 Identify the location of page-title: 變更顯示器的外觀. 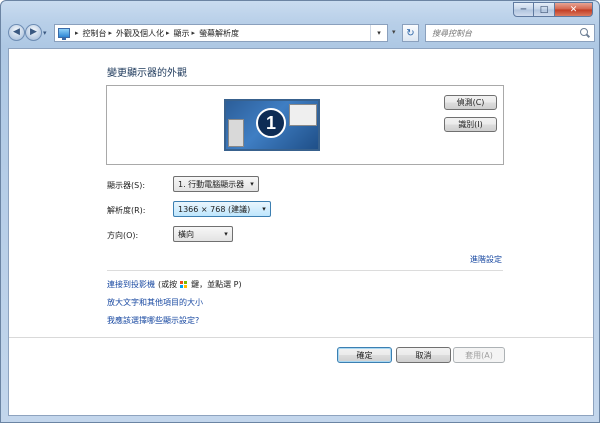
(147, 73).